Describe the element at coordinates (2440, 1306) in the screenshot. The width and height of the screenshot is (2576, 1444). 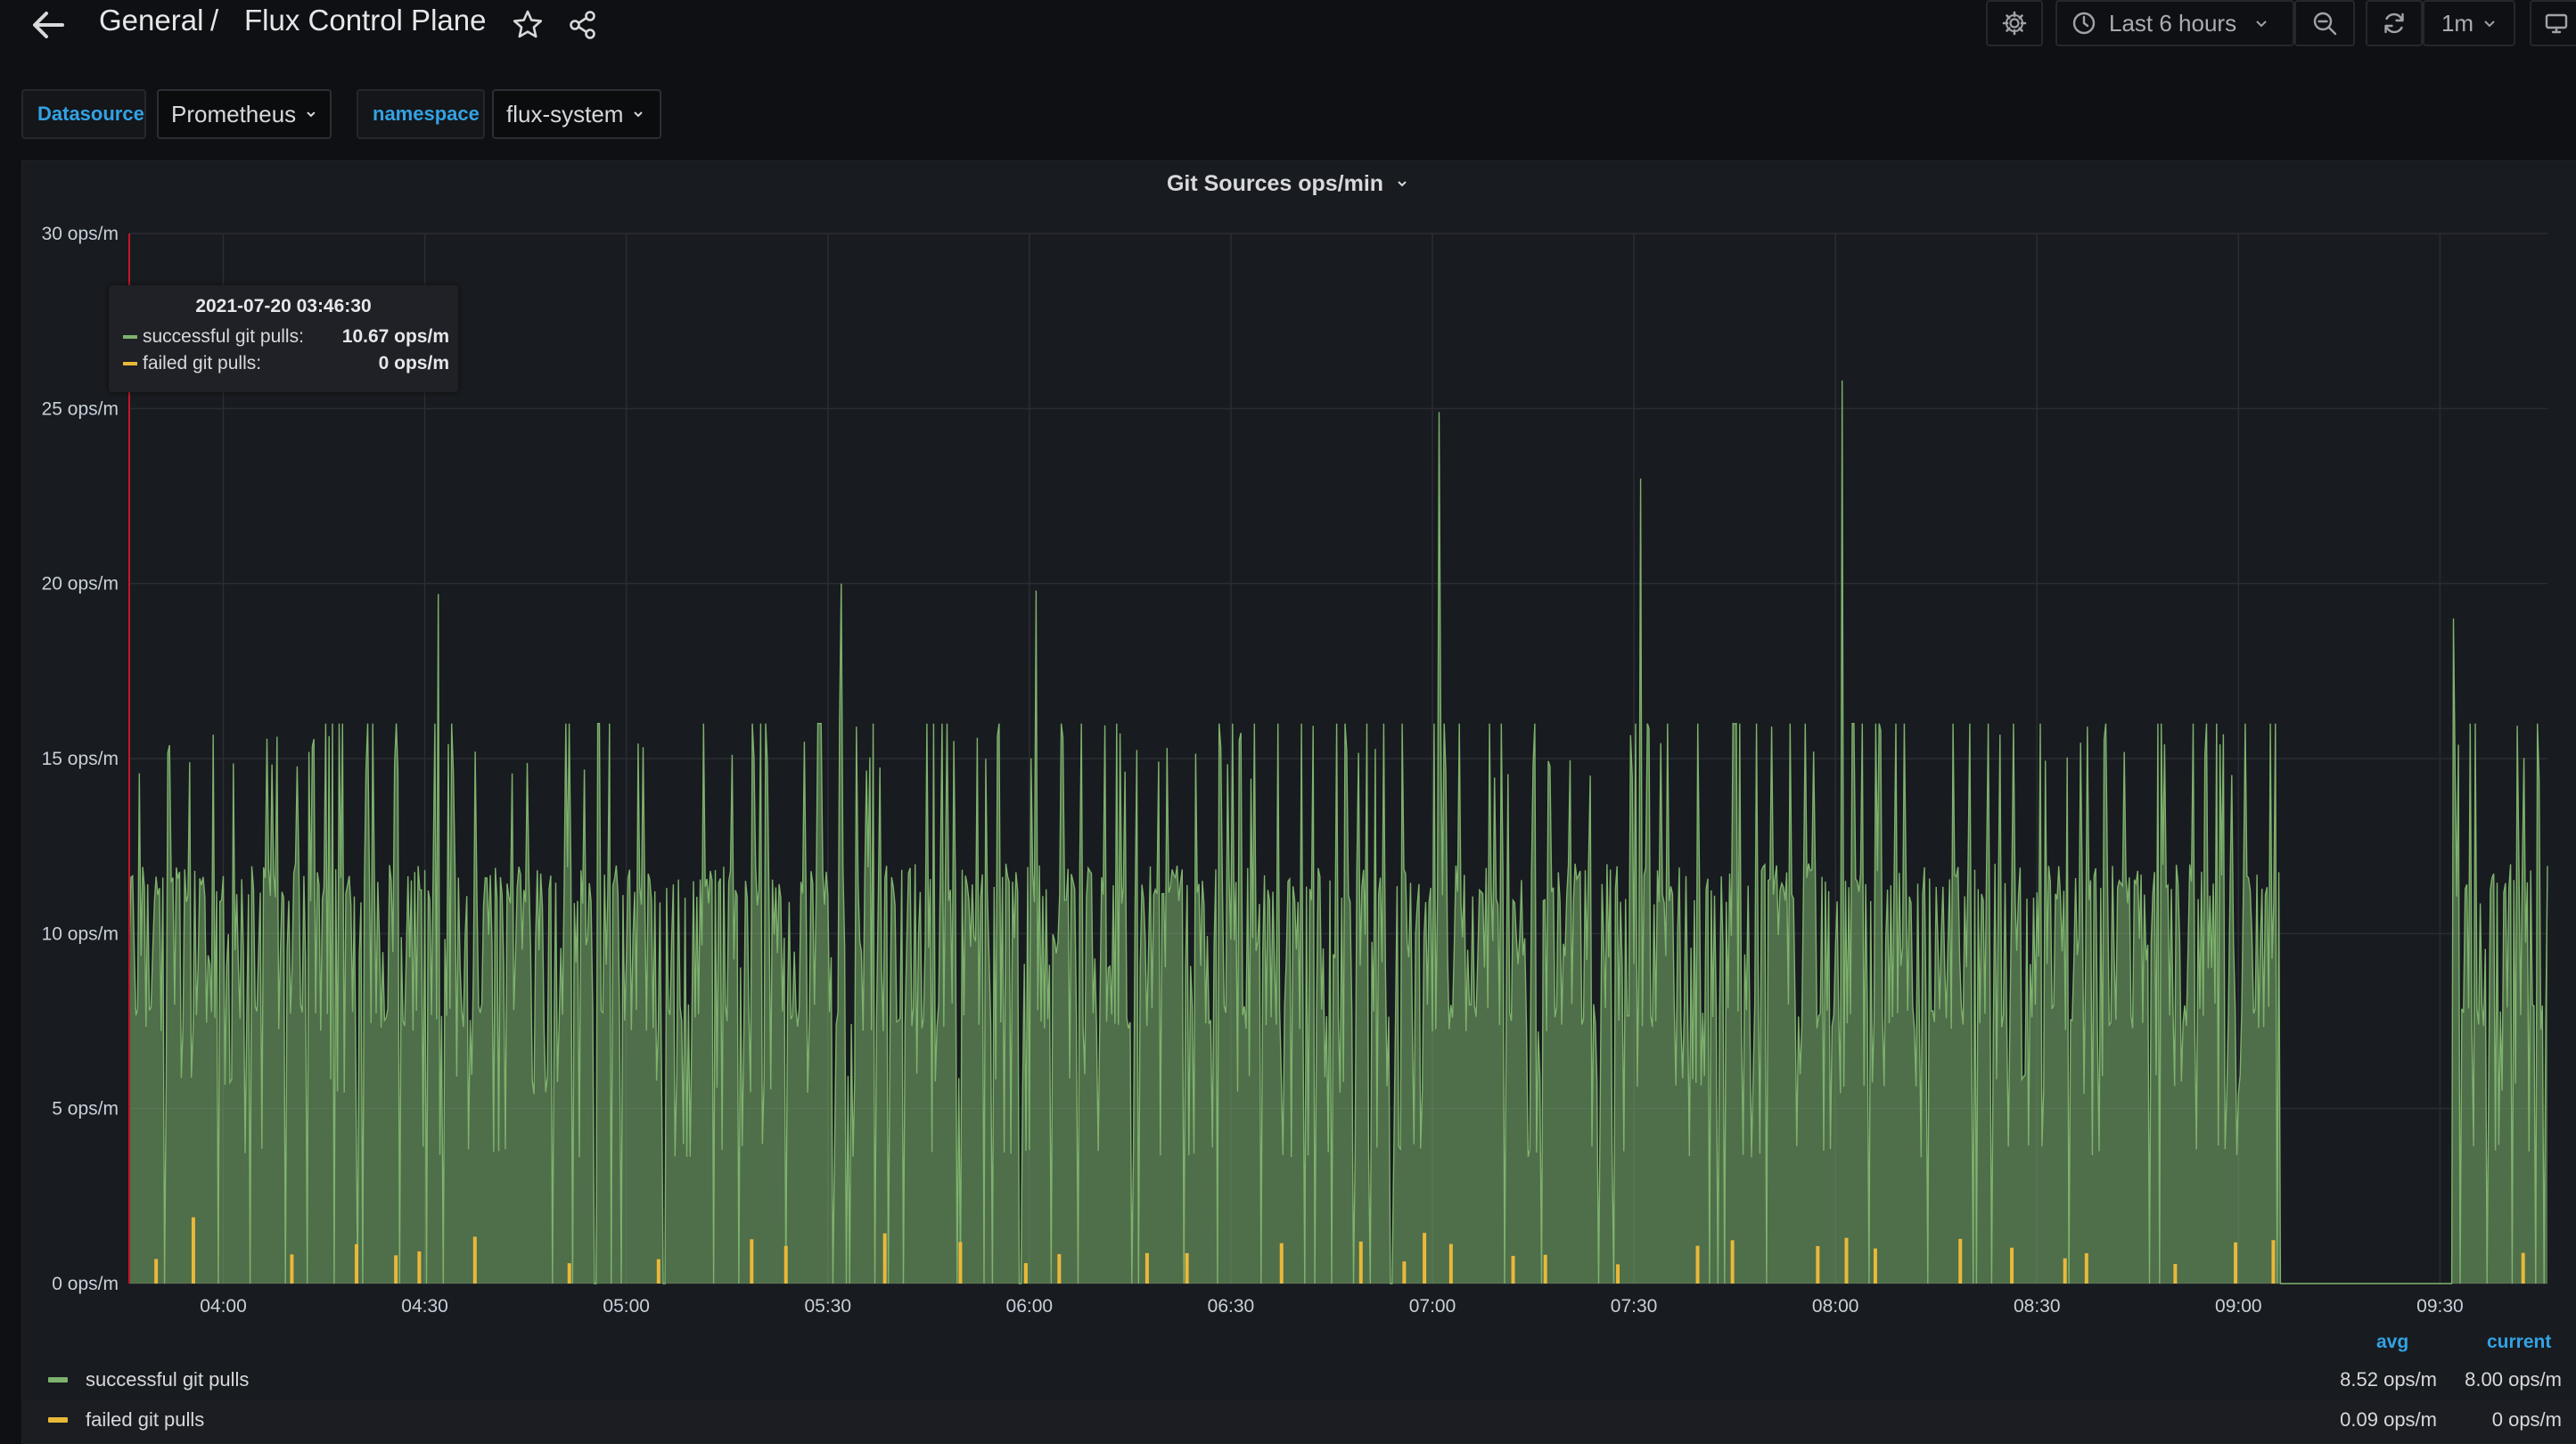
I see `x-tick-label: 09:30` at that location.